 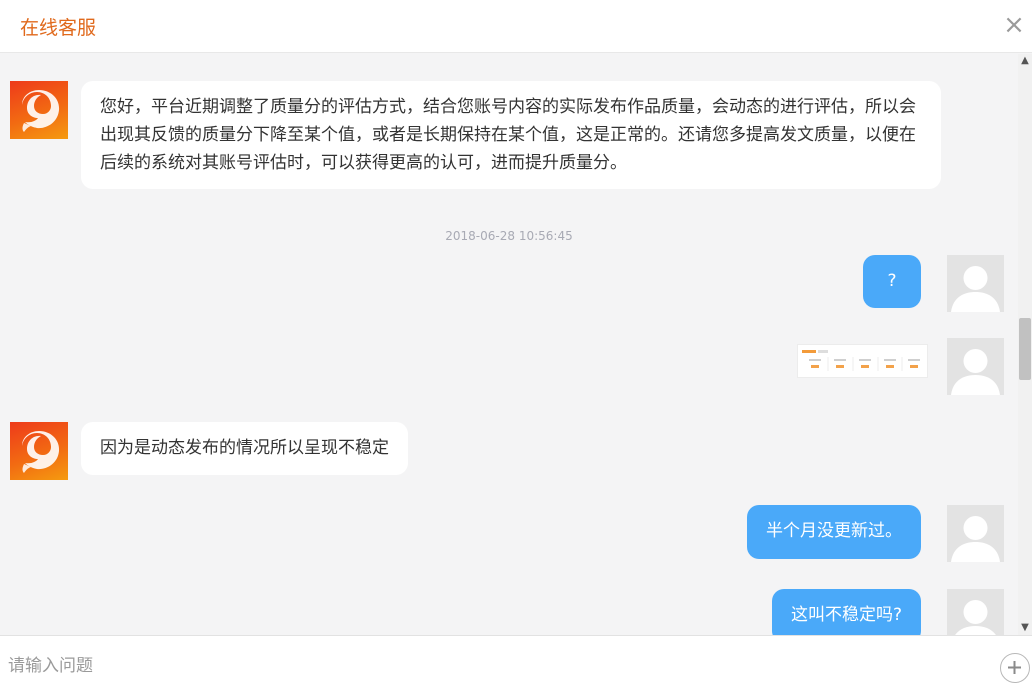 What do you see at coordinates (58, 28) in the screenshot?
I see `page-title: 在线客服` at bounding box center [58, 28].